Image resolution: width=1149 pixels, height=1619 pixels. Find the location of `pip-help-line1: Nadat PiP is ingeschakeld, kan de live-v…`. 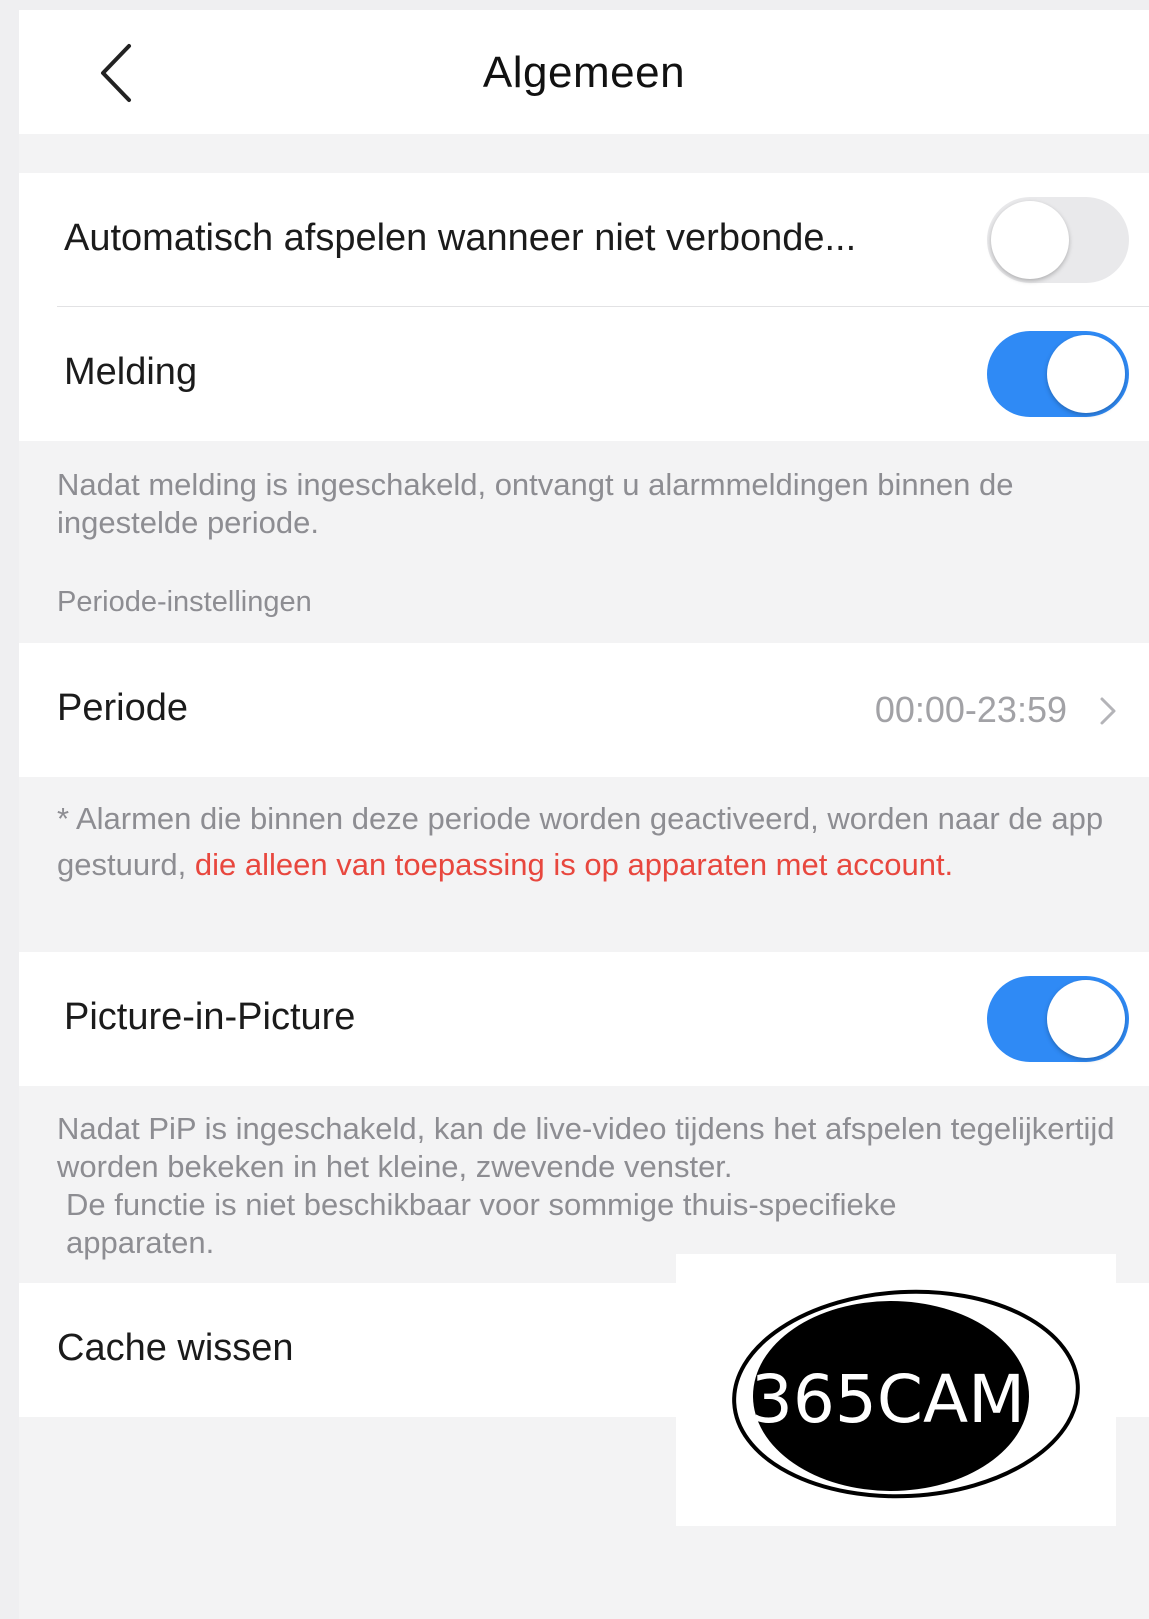

pip-help-line1: Nadat PiP is ingeschakeld, kan de live-v… is located at coordinates (586, 1147).